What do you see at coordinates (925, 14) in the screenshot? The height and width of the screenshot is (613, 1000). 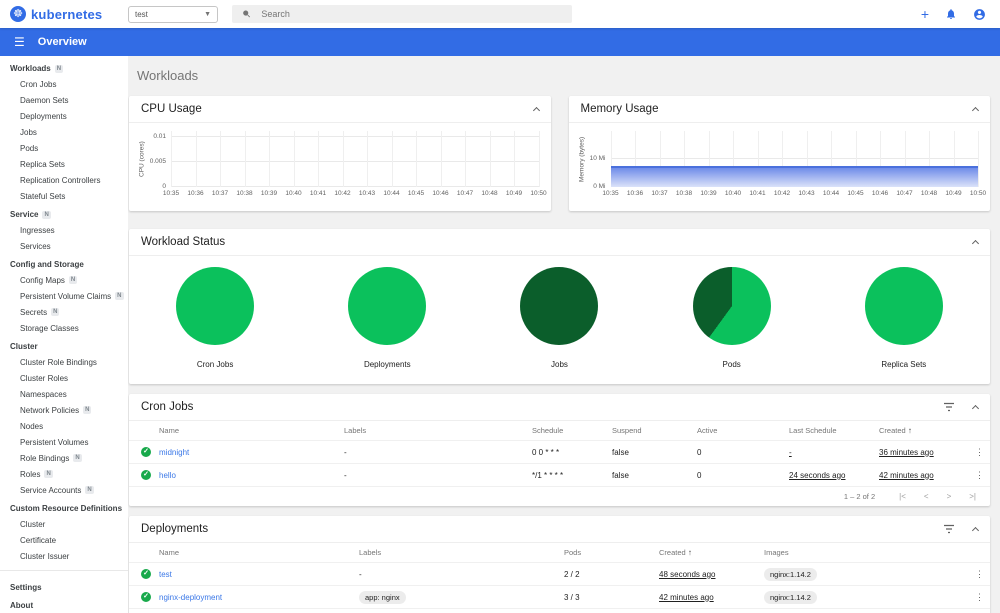 I see `create-button: +` at bounding box center [925, 14].